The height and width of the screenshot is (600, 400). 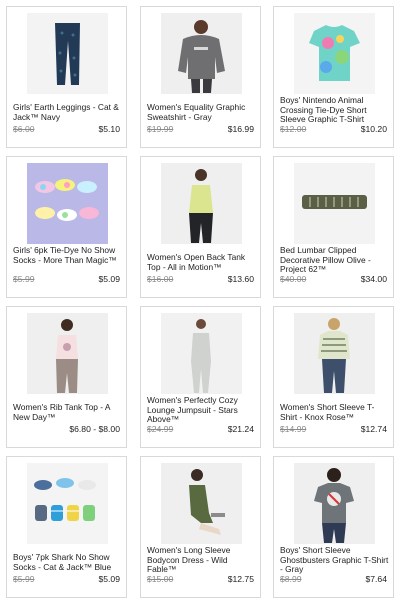 I want to click on original-price: $15.00, so click(x=160, y=579).